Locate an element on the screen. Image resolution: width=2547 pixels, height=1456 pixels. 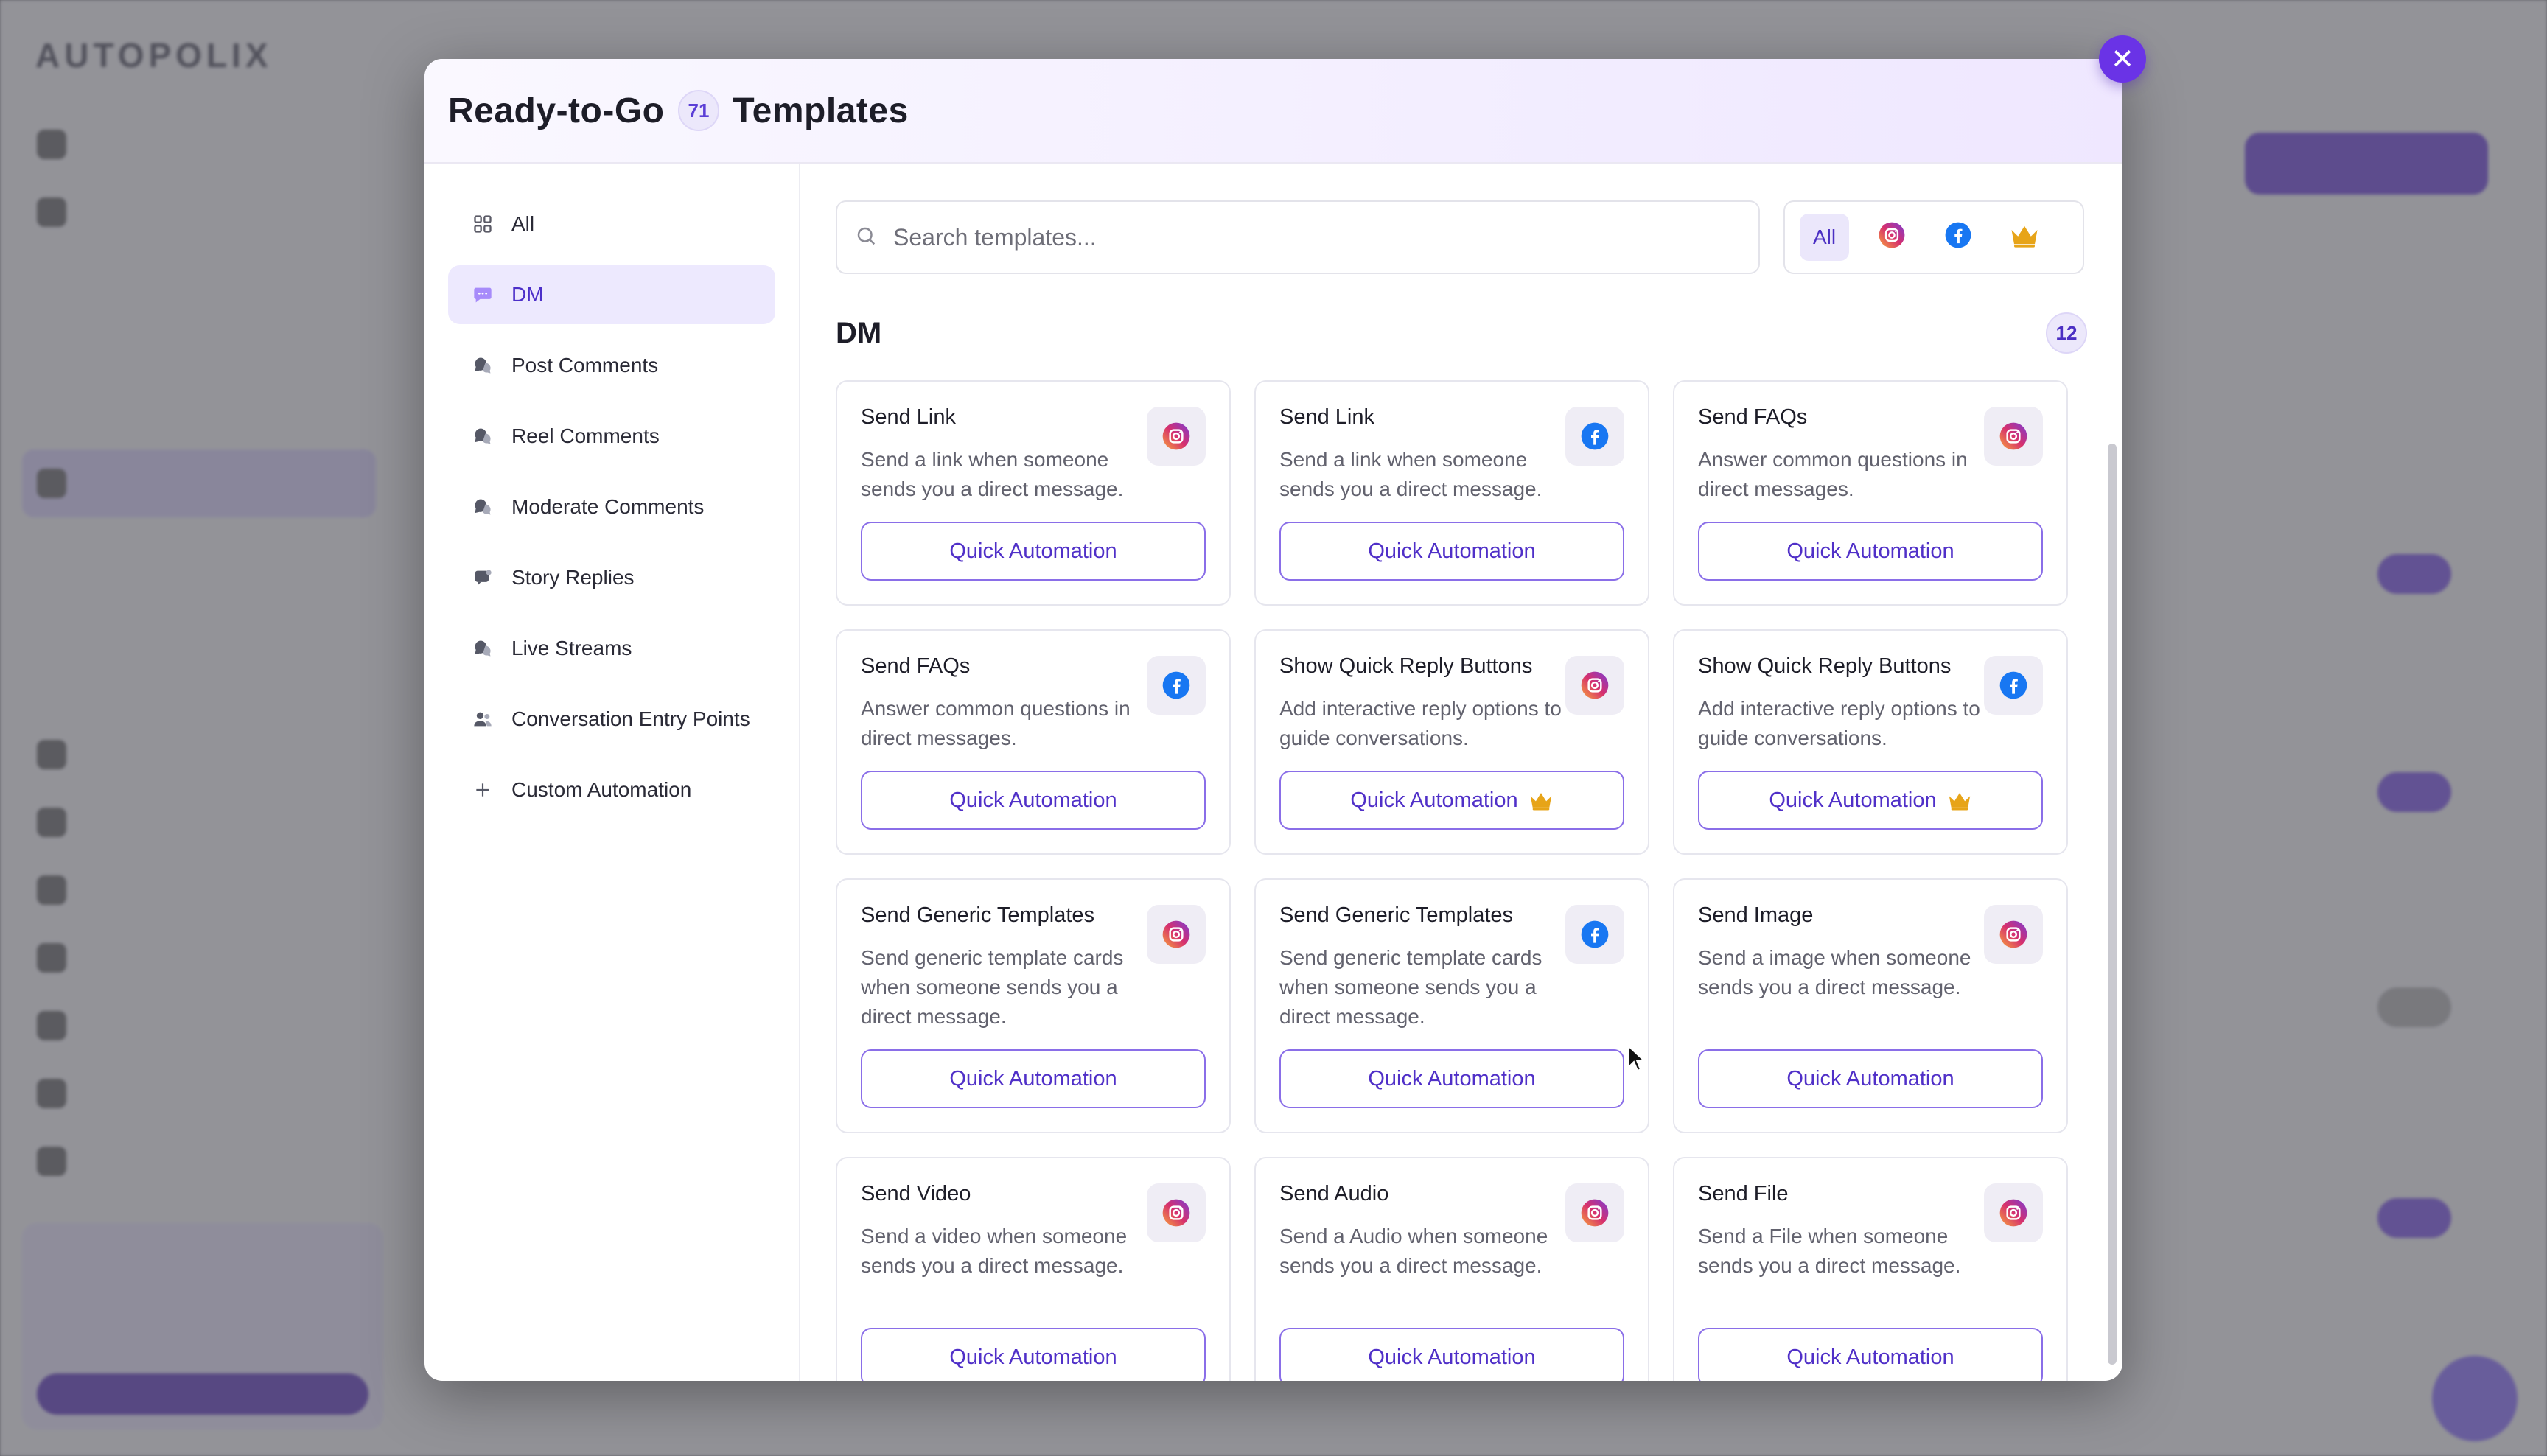
sidebar-item-conversation-entry-points: Conversation Entry Points is located at coordinates (611, 719).